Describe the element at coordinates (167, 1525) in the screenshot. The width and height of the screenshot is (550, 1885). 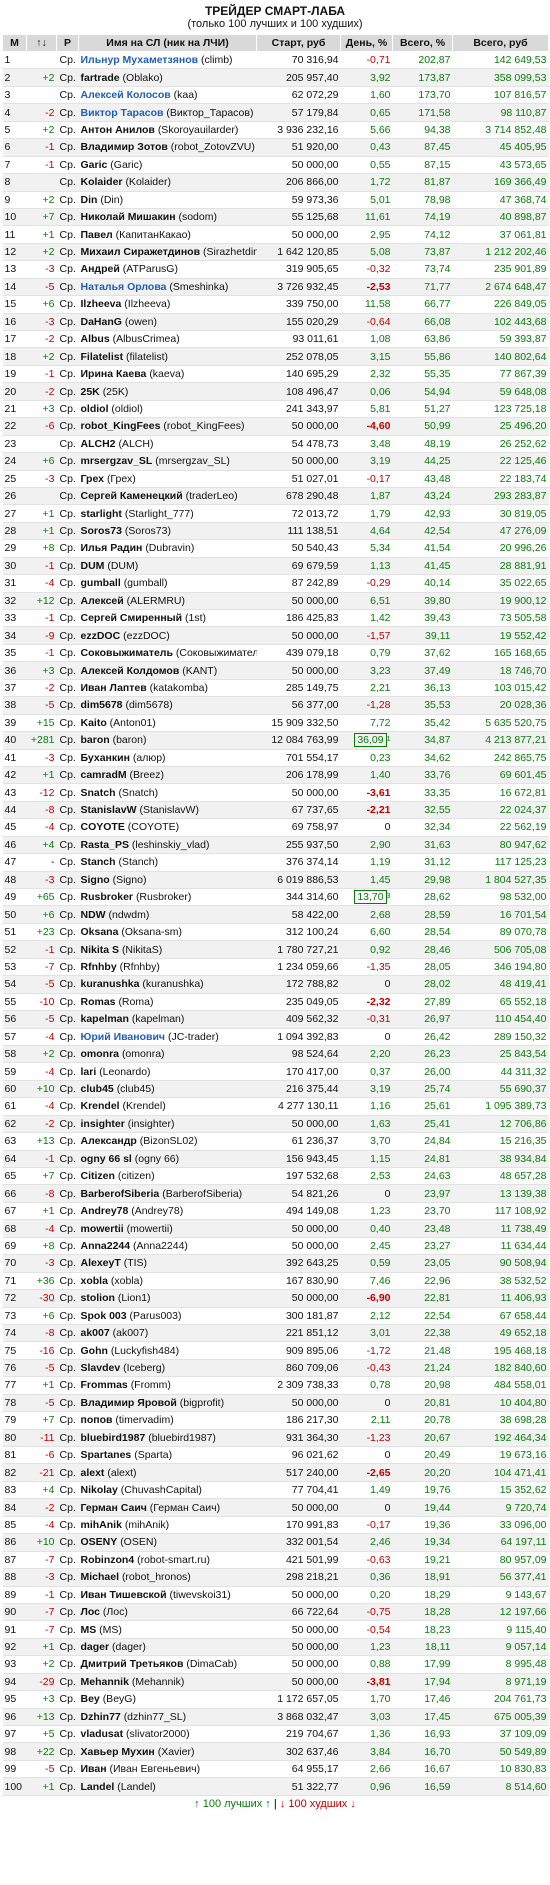
I see `name-cell: mihAnik (mihAnik)` at that location.